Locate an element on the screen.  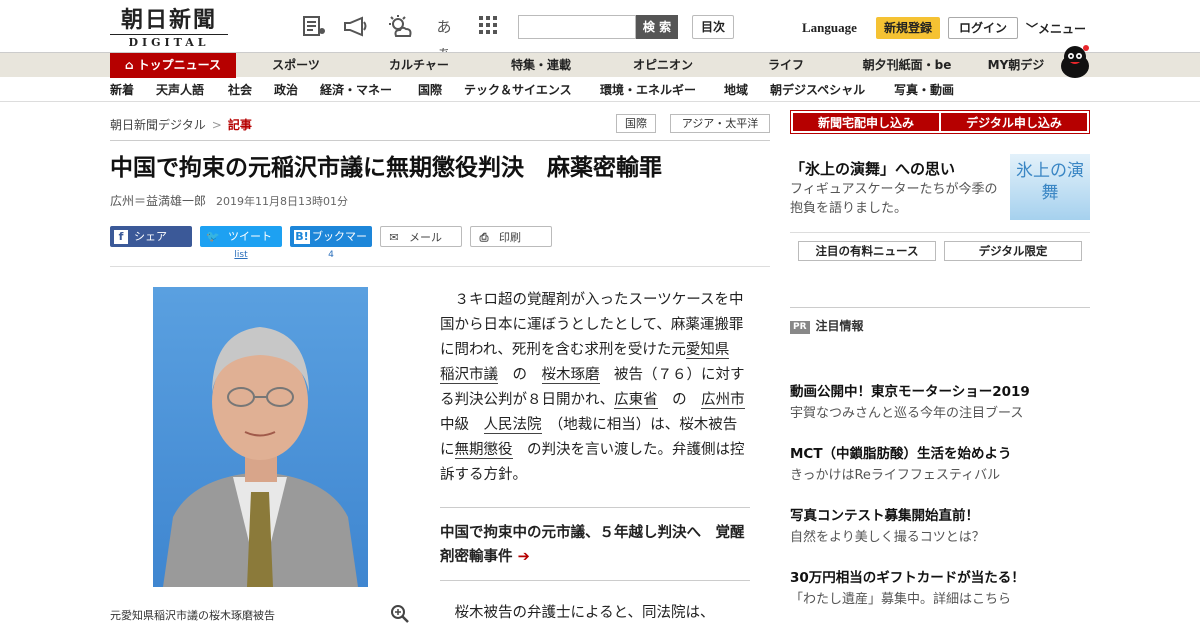
nav2-region: 地域 is located at coordinates (736, 90).